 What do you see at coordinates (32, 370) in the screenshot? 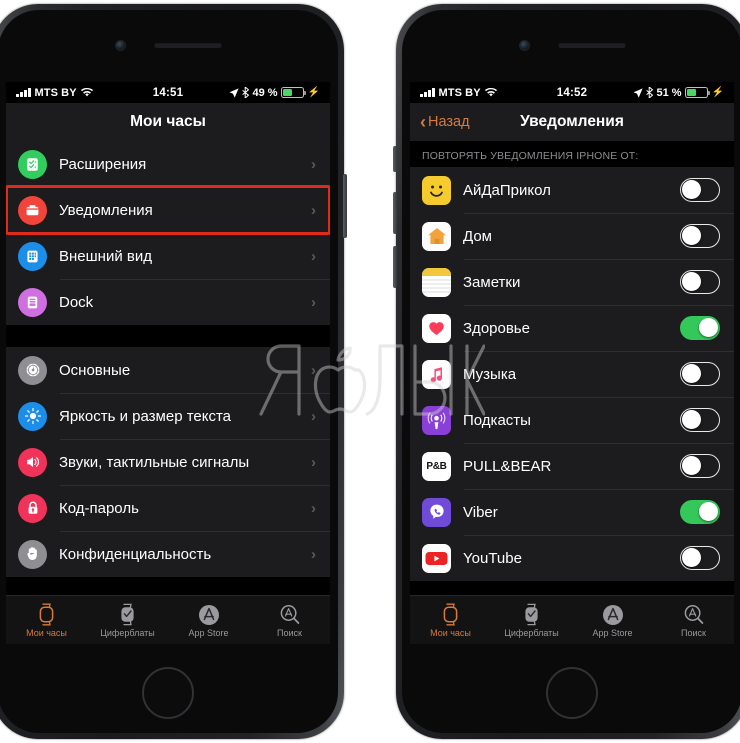
I see `general-gear-icon` at bounding box center [32, 370].